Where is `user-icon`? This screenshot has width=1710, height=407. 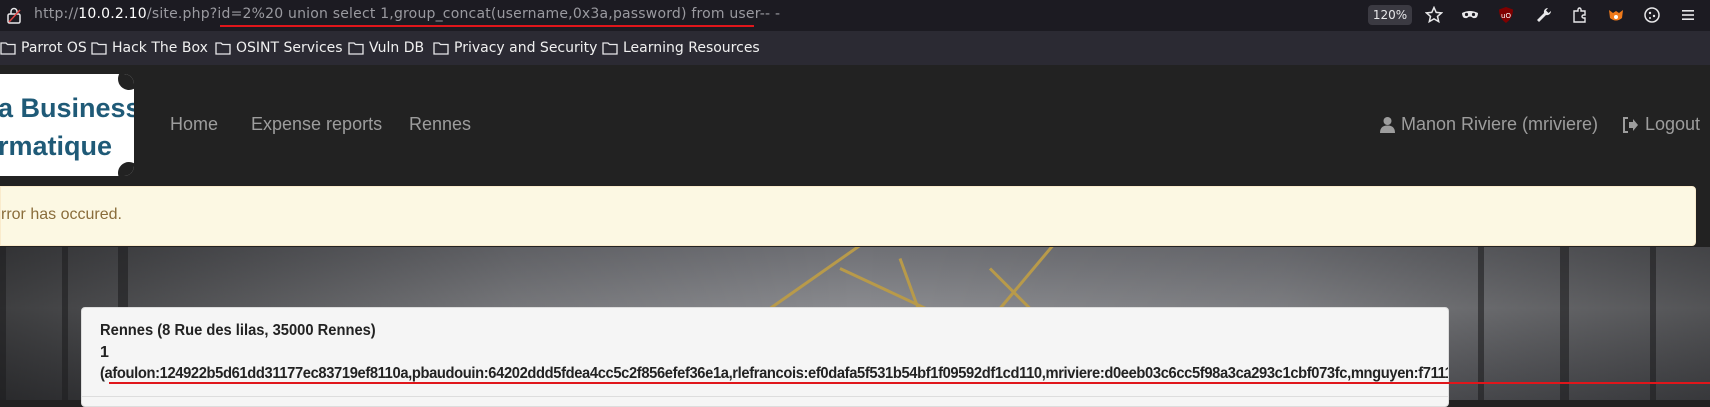
user-icon is located at coordinates (1387, 125).